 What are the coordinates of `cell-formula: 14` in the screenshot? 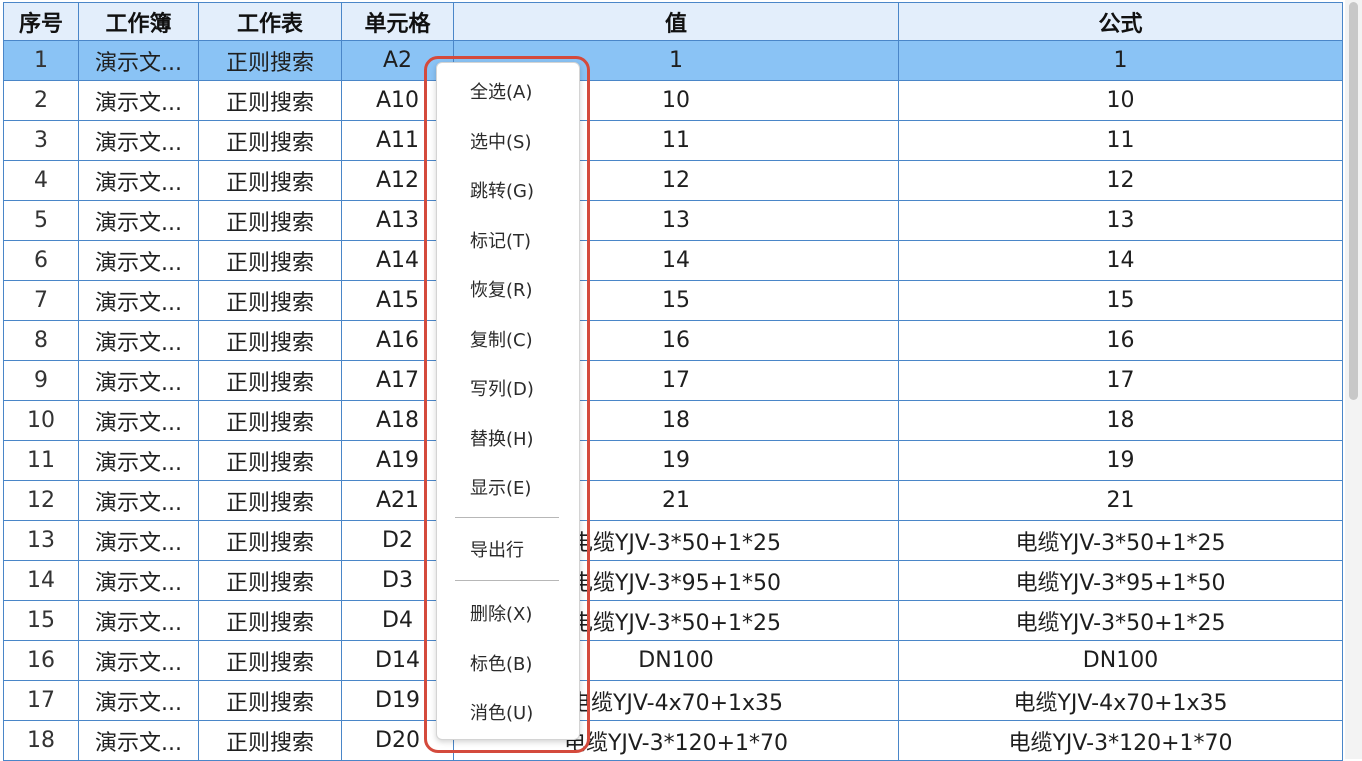 It's located at (1120, 260).